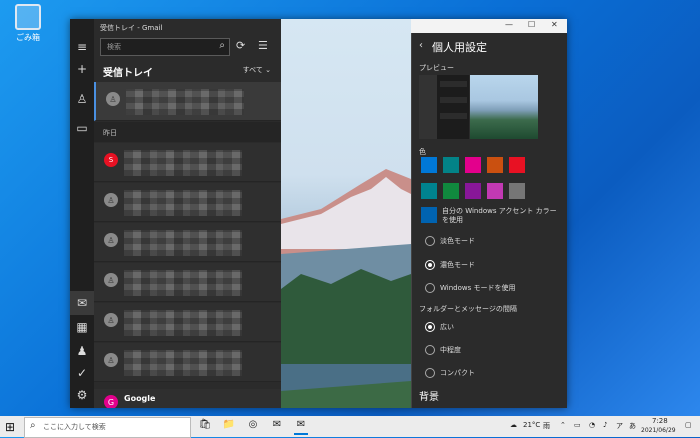 This screenshot has width=700, height=438. What do you see at coordinates (346, 288) in the screenshot?
I see `mountain-landscape-image` at bounding box center [346, 288].